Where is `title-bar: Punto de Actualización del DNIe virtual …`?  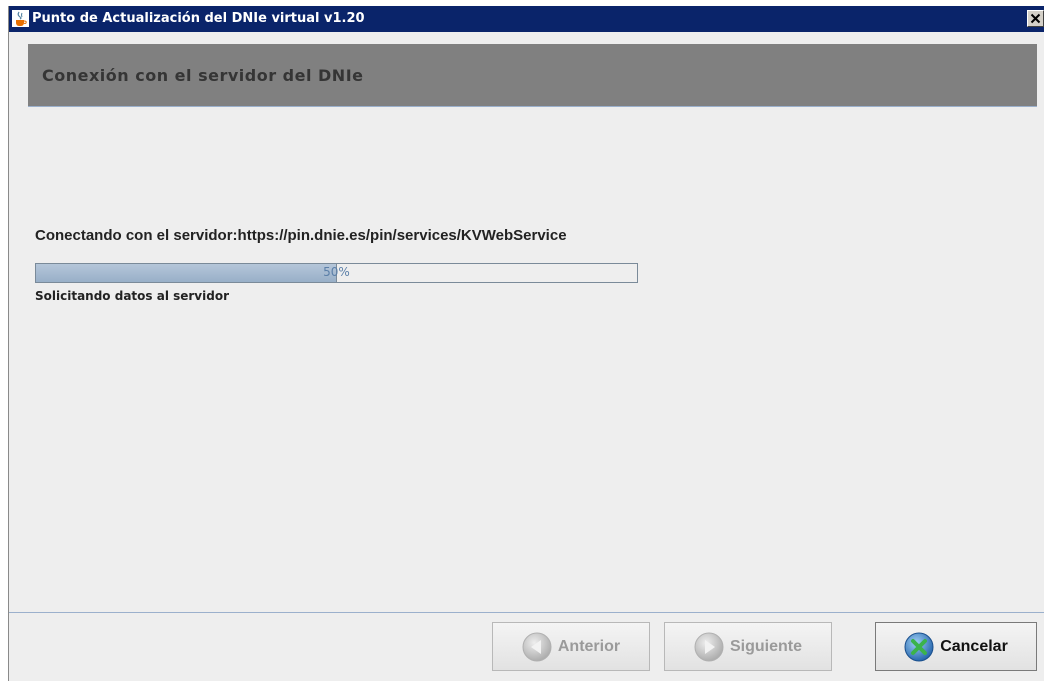
title-bar: Punto de Actualización del DNIe virtual … is located at coordinates (526, 19).